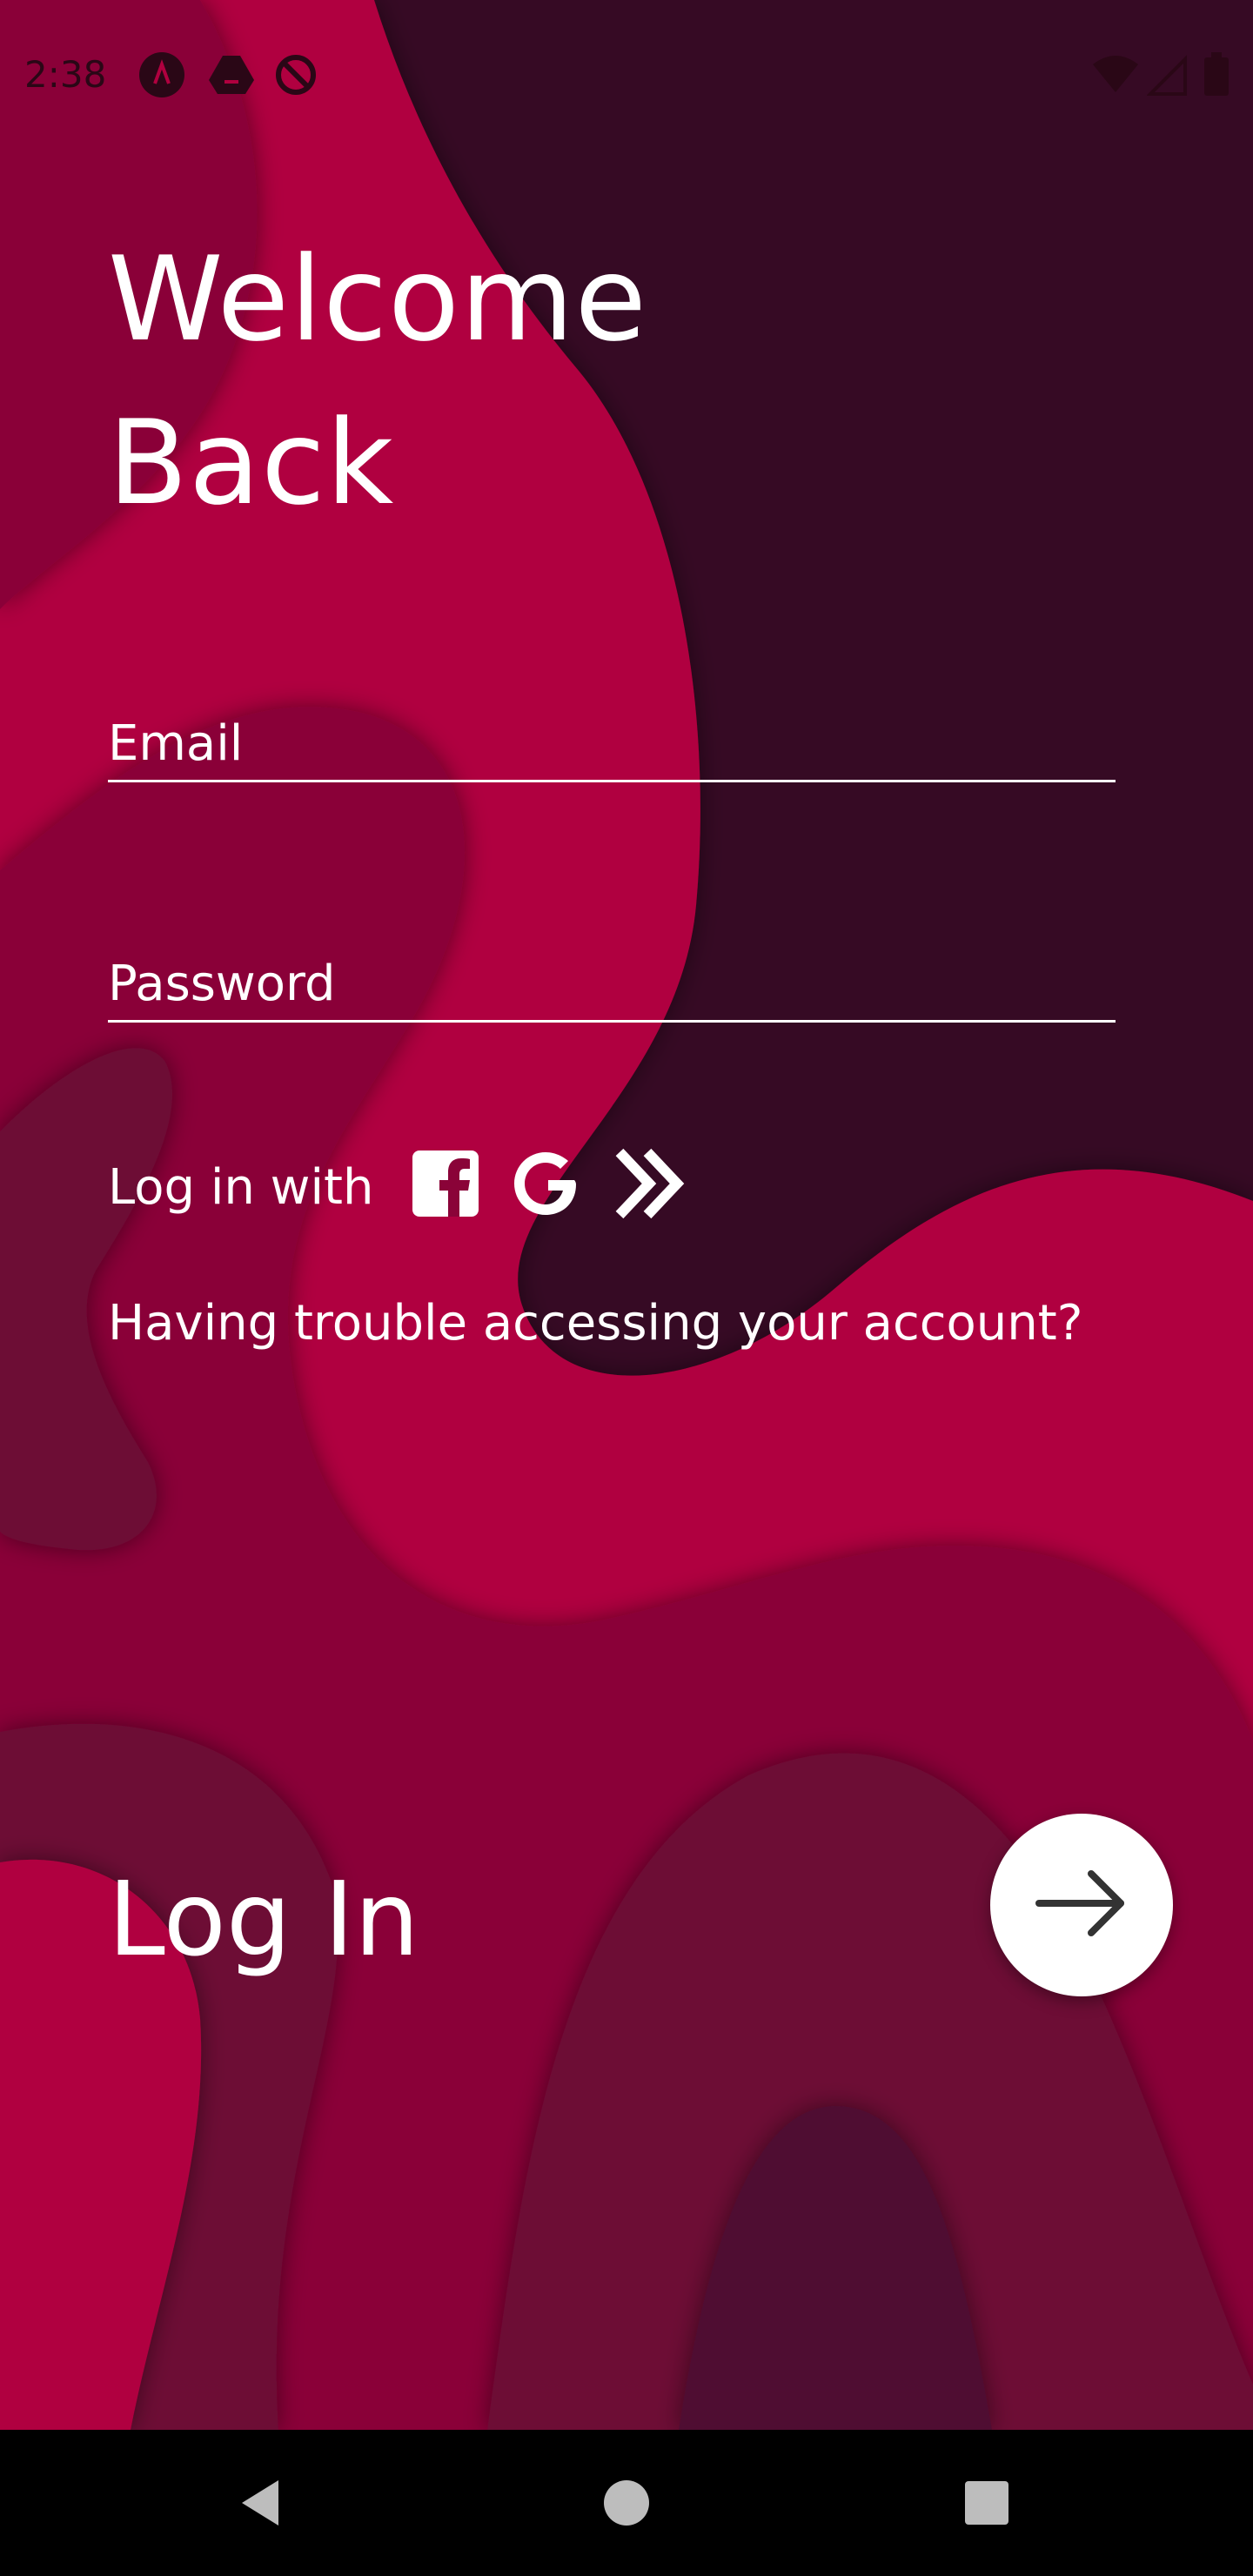  Describe the element at coordinates (377, 381) in the screenshot. I see `page-title: Welcome Back` at that location.